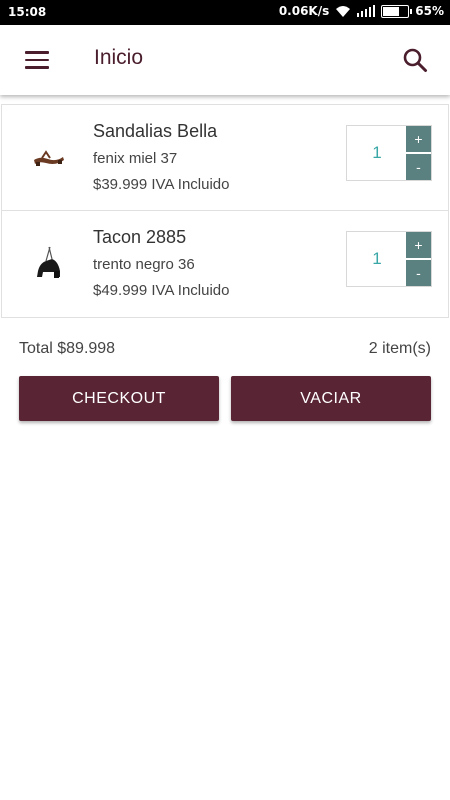 Image resolution: width=450 pixels, height=800 pixels. What do you see at coordinates (155, 131) in the screenshot?
I see `item-name: Sandalias Bella` at bounding box center [155, 131].